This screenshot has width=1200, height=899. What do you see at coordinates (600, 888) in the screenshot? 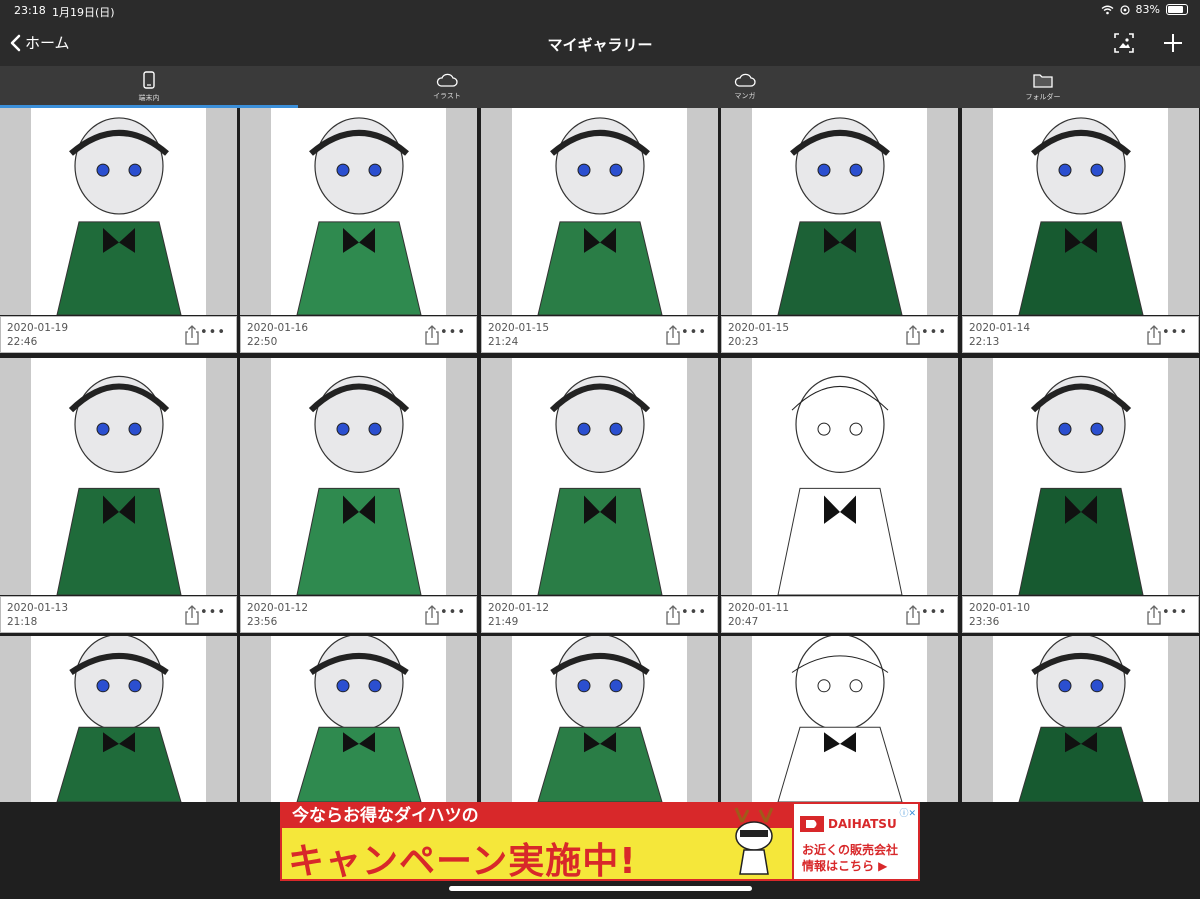
I see `home-indicator` at bounding box center [600, 888].